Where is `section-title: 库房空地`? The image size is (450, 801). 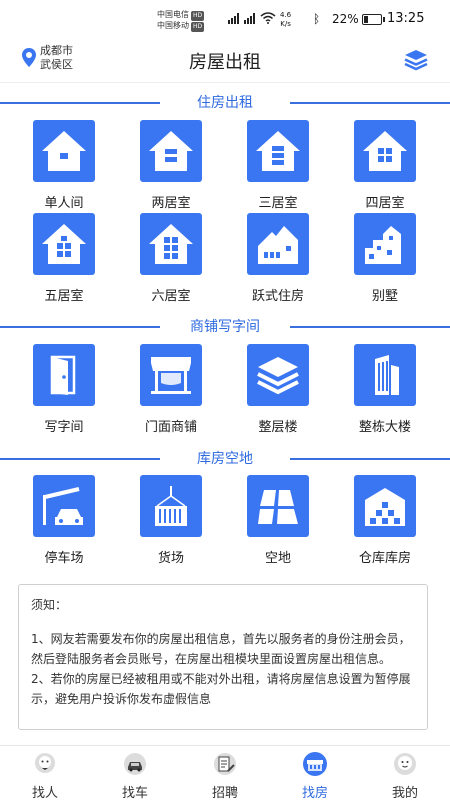 section-title: 库房空地 is located at coordinates (225, 459).